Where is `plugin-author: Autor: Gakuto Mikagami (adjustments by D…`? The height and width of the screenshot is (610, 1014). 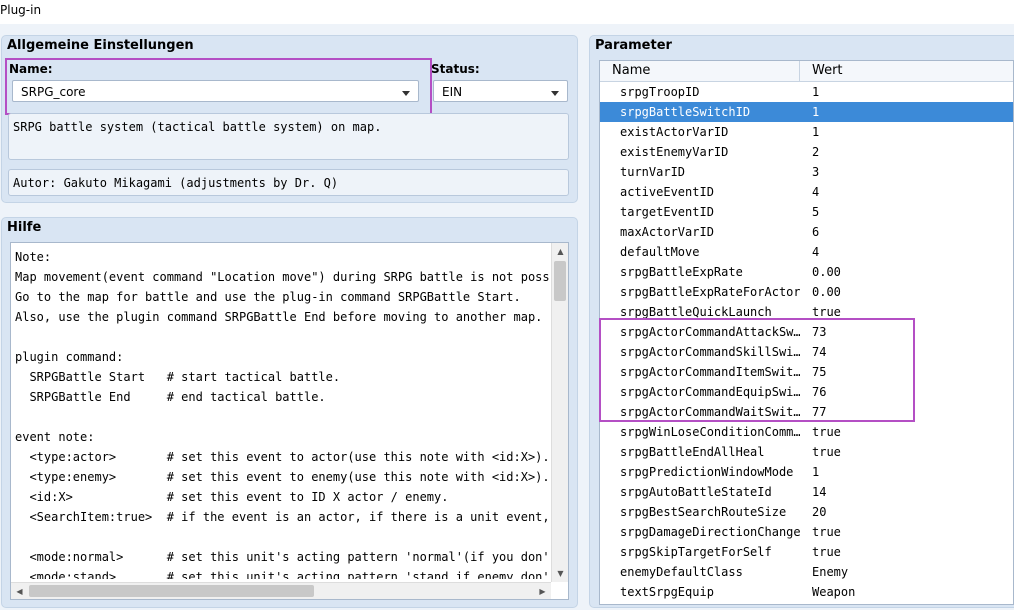
plugin-author: Autor: Gakuto Mikagami (adjustments by D… is located at coordinates (288, 182).